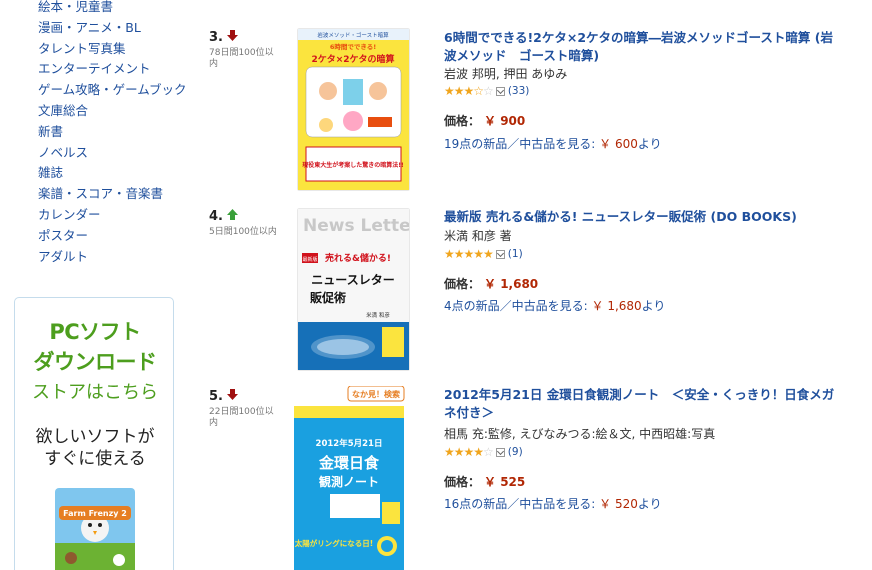 Image resolution: width=872 pixels, height=570 pixels. What do you see at coordinates (349, 463) in the screenshot?
I see `cover-big1: 金環日食` at bounding box center [349, 463].